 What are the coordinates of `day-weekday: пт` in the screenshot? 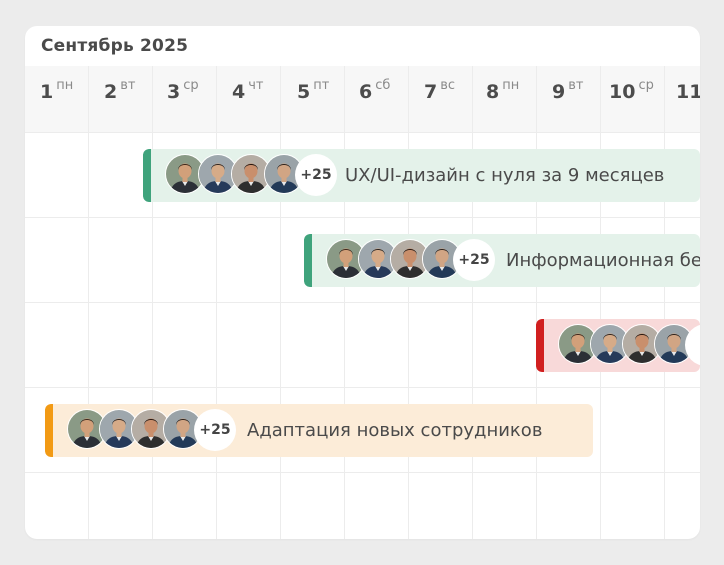 It's located at (321, 85).